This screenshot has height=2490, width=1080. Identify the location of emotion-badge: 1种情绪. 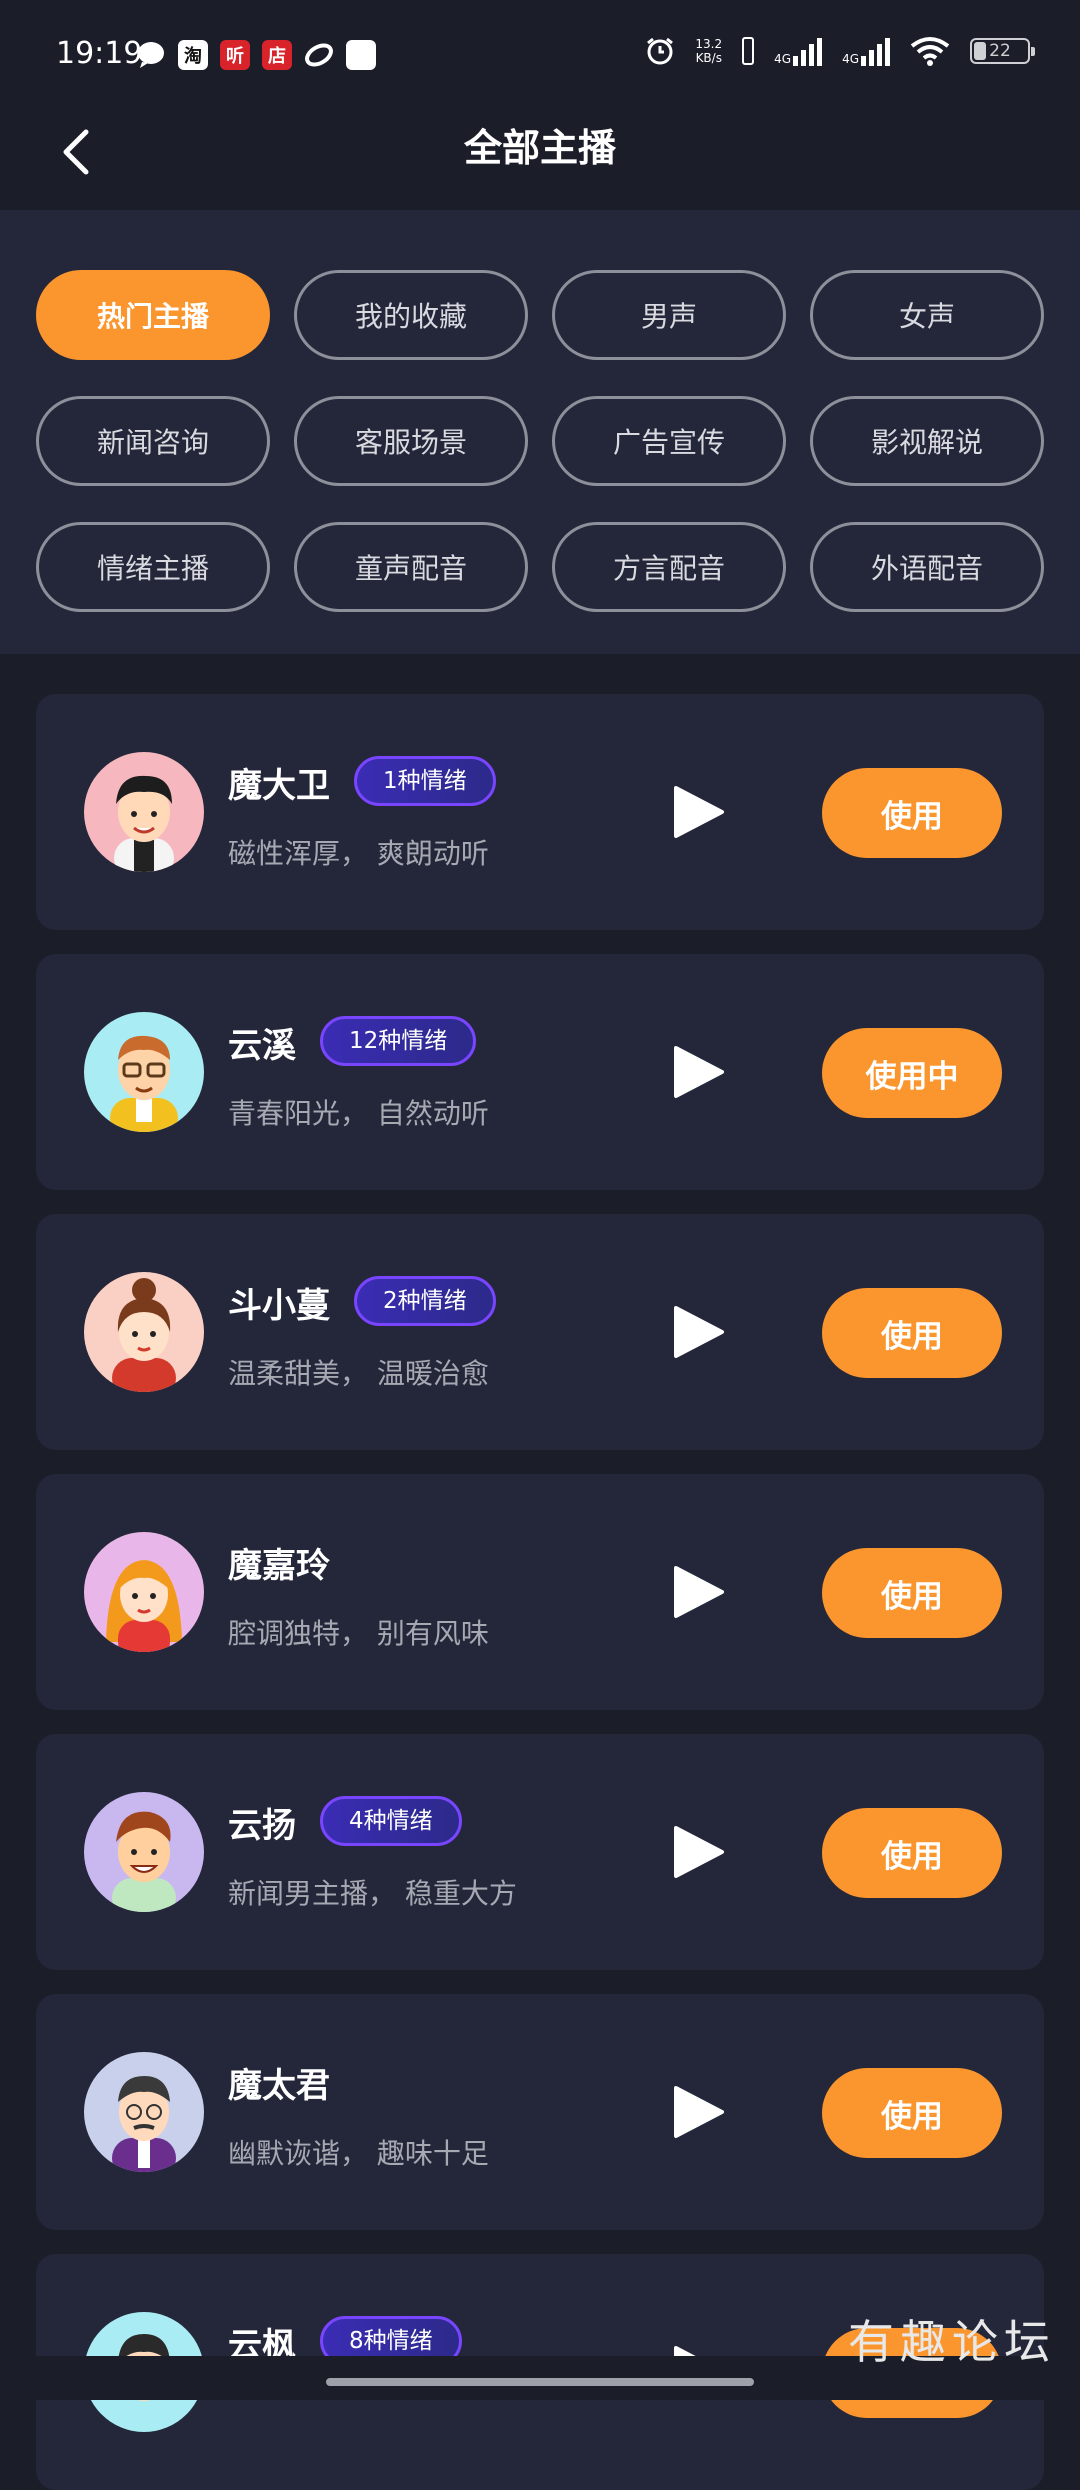
(425, 781).